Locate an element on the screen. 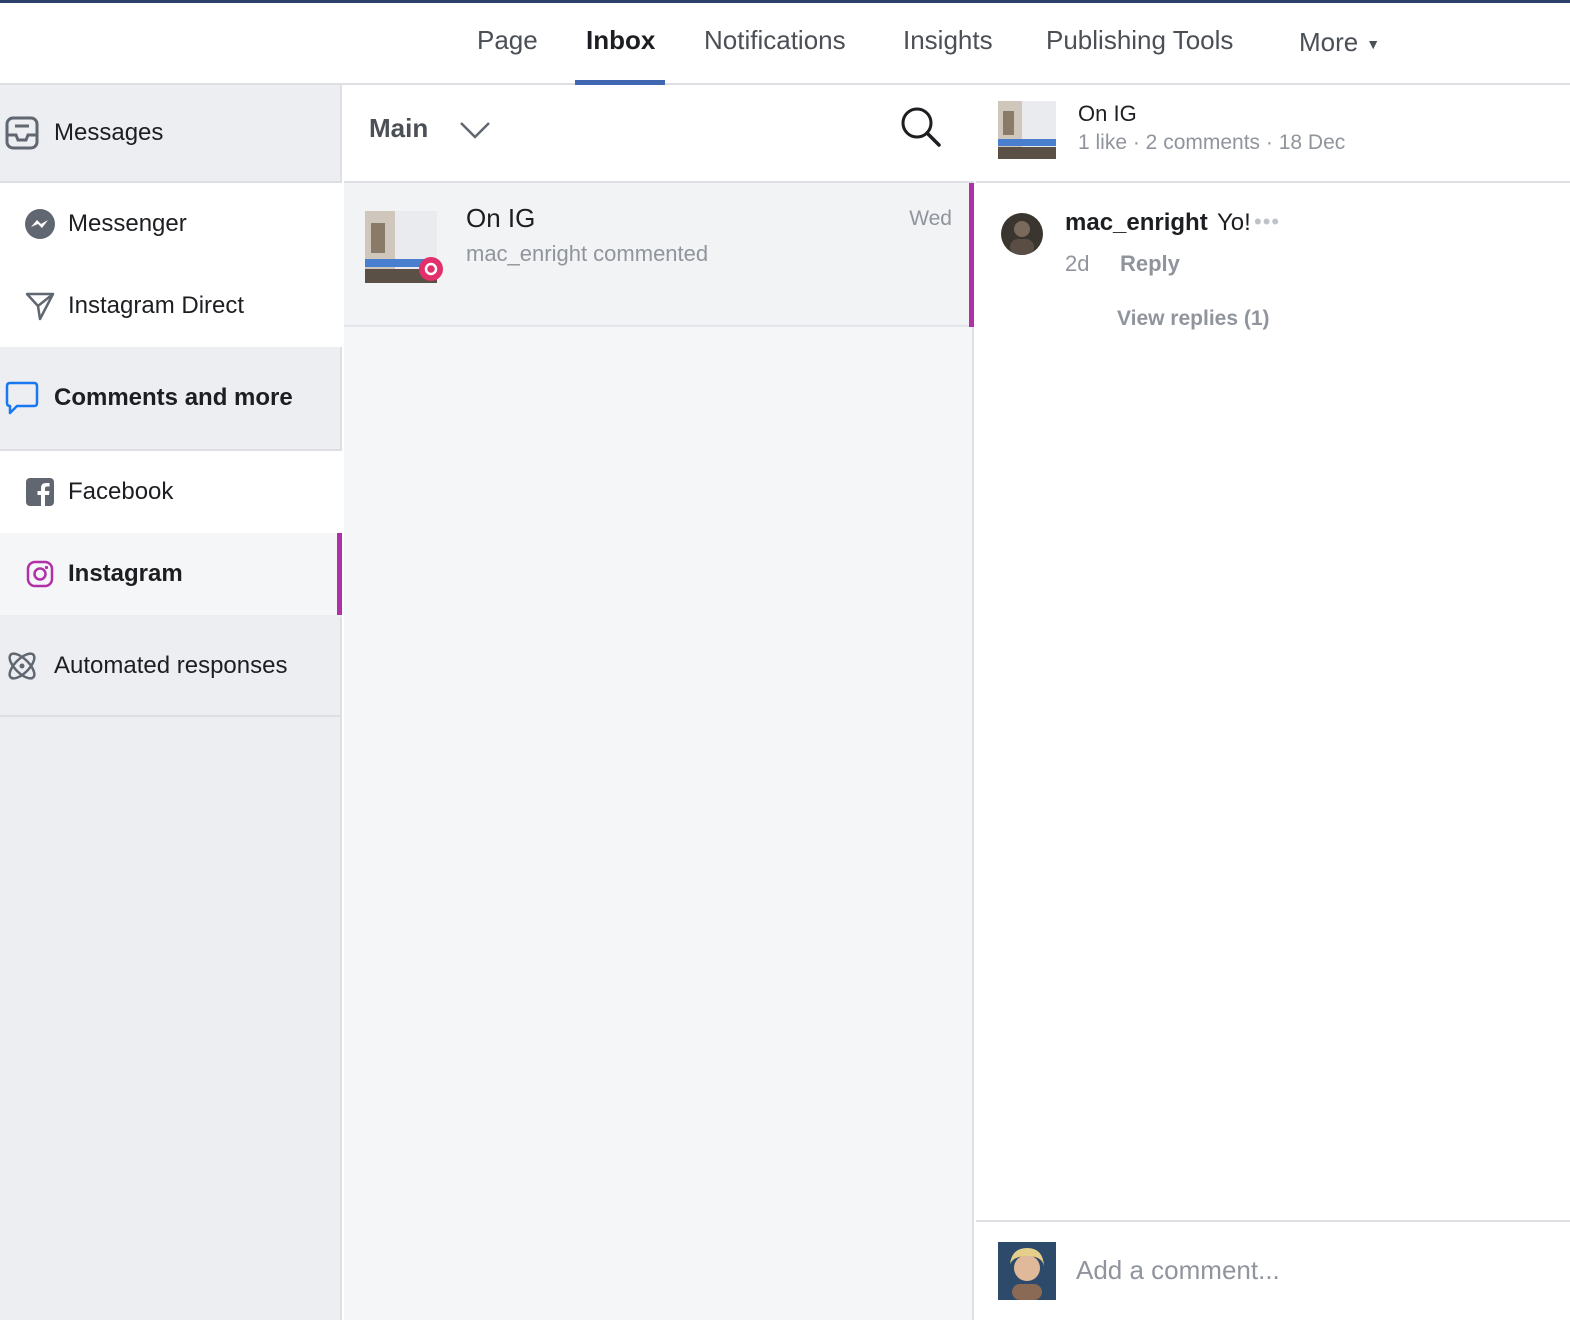 This screenshot has width=1570, height=1320. tab-more-label: More is located at coordinates (1329, 42).